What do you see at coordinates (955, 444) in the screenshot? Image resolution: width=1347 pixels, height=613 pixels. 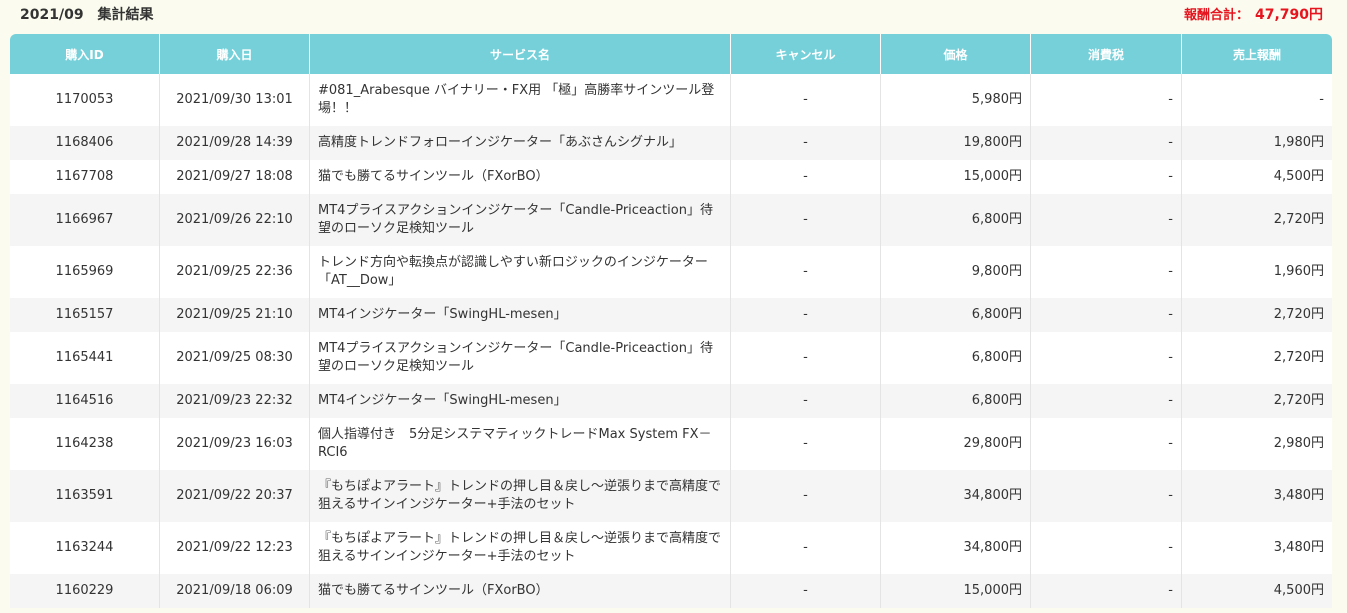 I see `cell-price: 29,800円` at bounding box center [955, 444].